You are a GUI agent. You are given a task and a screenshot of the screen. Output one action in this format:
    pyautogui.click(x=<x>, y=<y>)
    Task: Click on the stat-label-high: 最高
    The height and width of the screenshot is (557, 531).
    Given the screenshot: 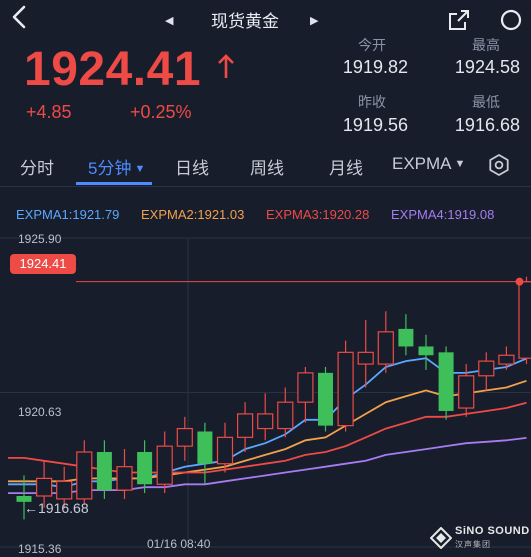 What is the action you would take?
    pyautogui.click(x=486, y=45)
    